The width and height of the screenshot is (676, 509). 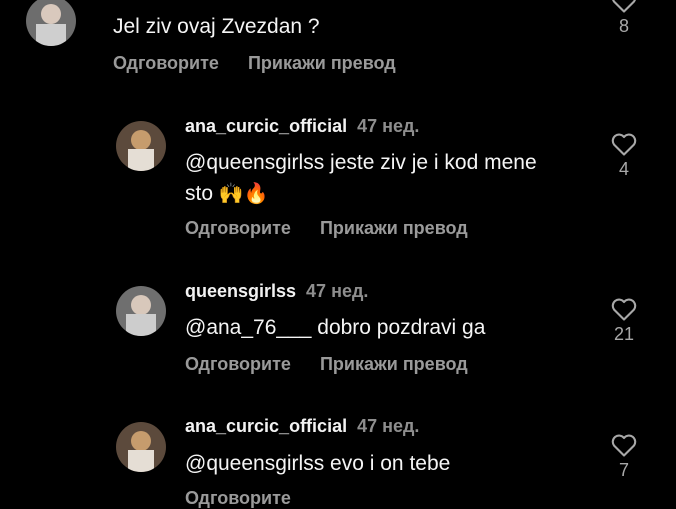 I want to click on username: queensgirlss, so click(x=240, y=291).